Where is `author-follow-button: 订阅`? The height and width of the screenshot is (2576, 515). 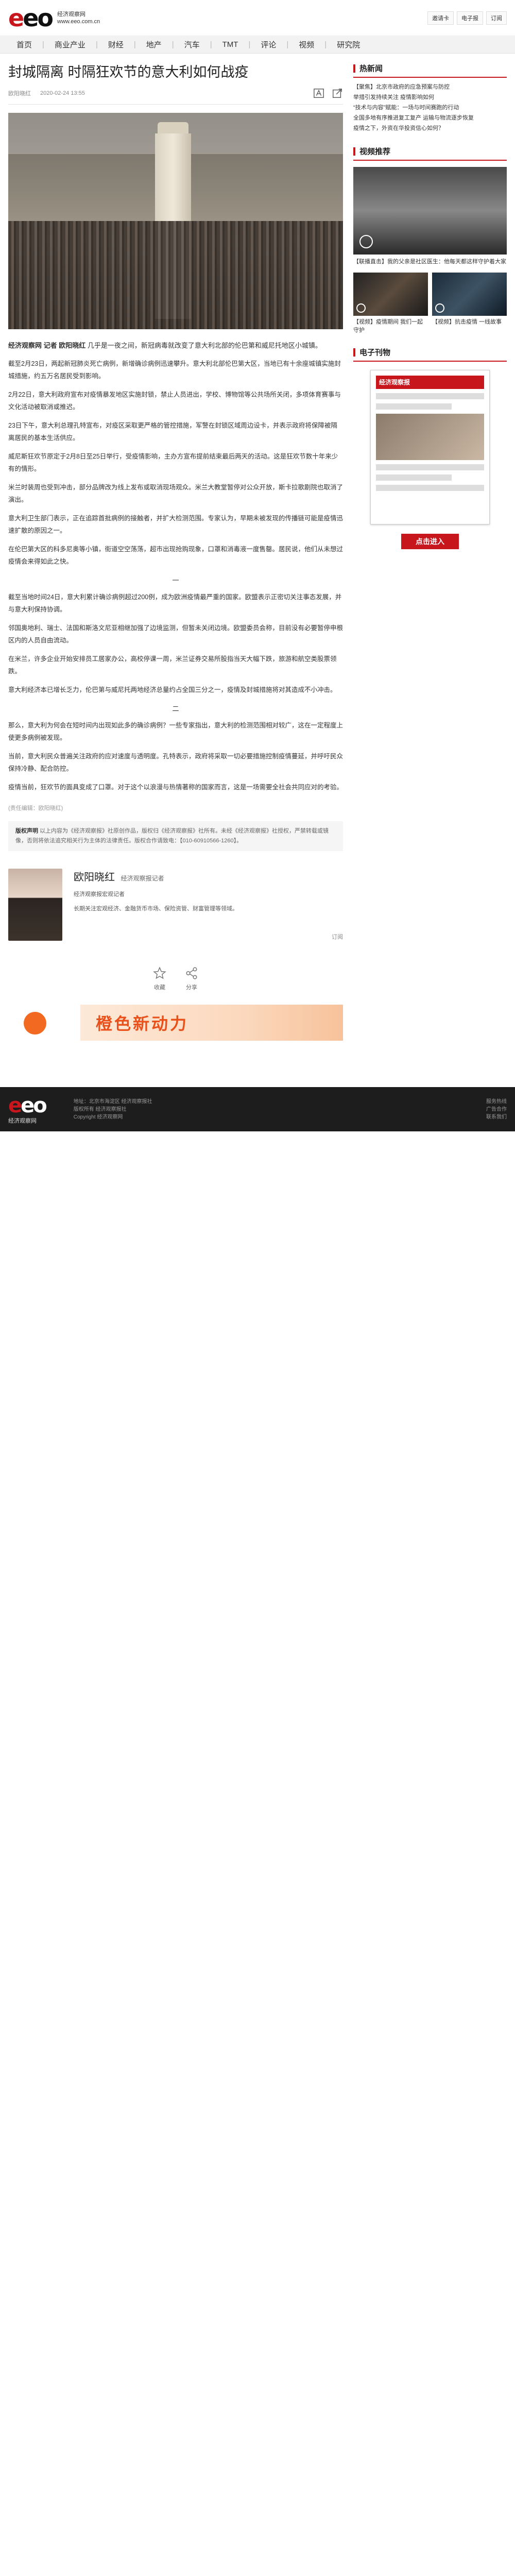 author-follow-button: 订阅 is located at coordinates (337, 937).